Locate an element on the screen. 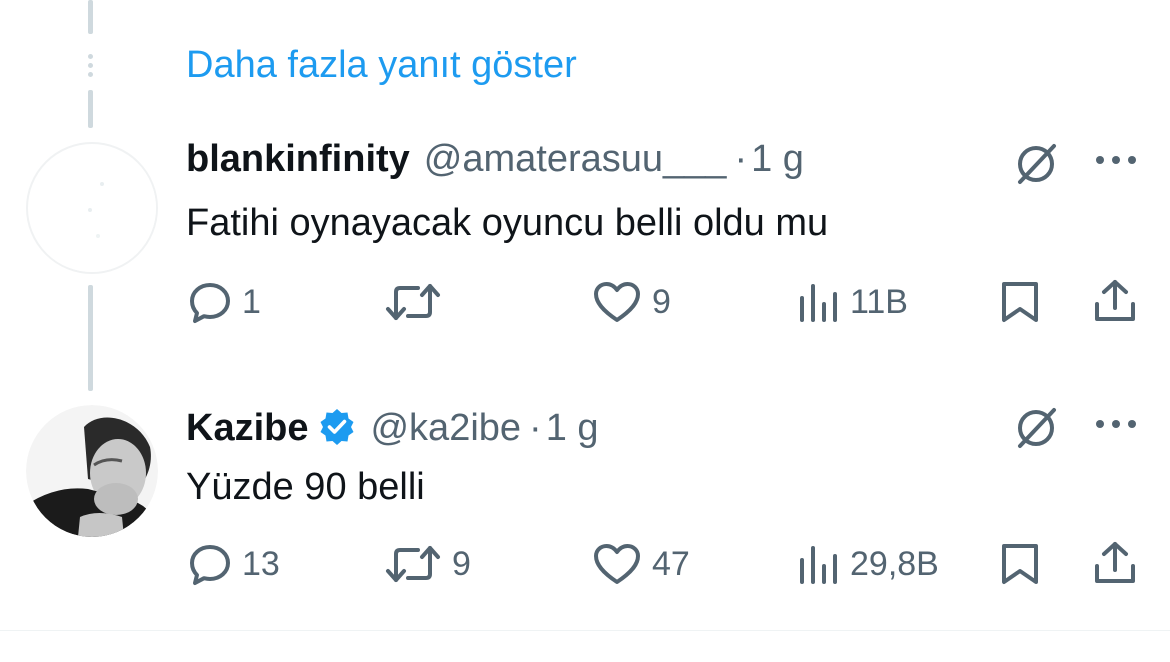 The image size is (1170, 662). like-button: 47 is located at coordinates (641, 564).